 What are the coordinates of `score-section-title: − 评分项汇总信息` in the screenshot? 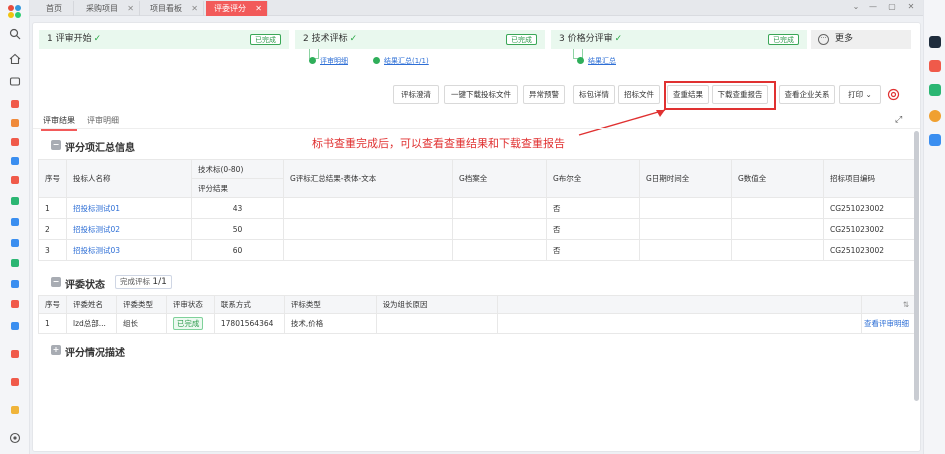 It's located at (93, 146).